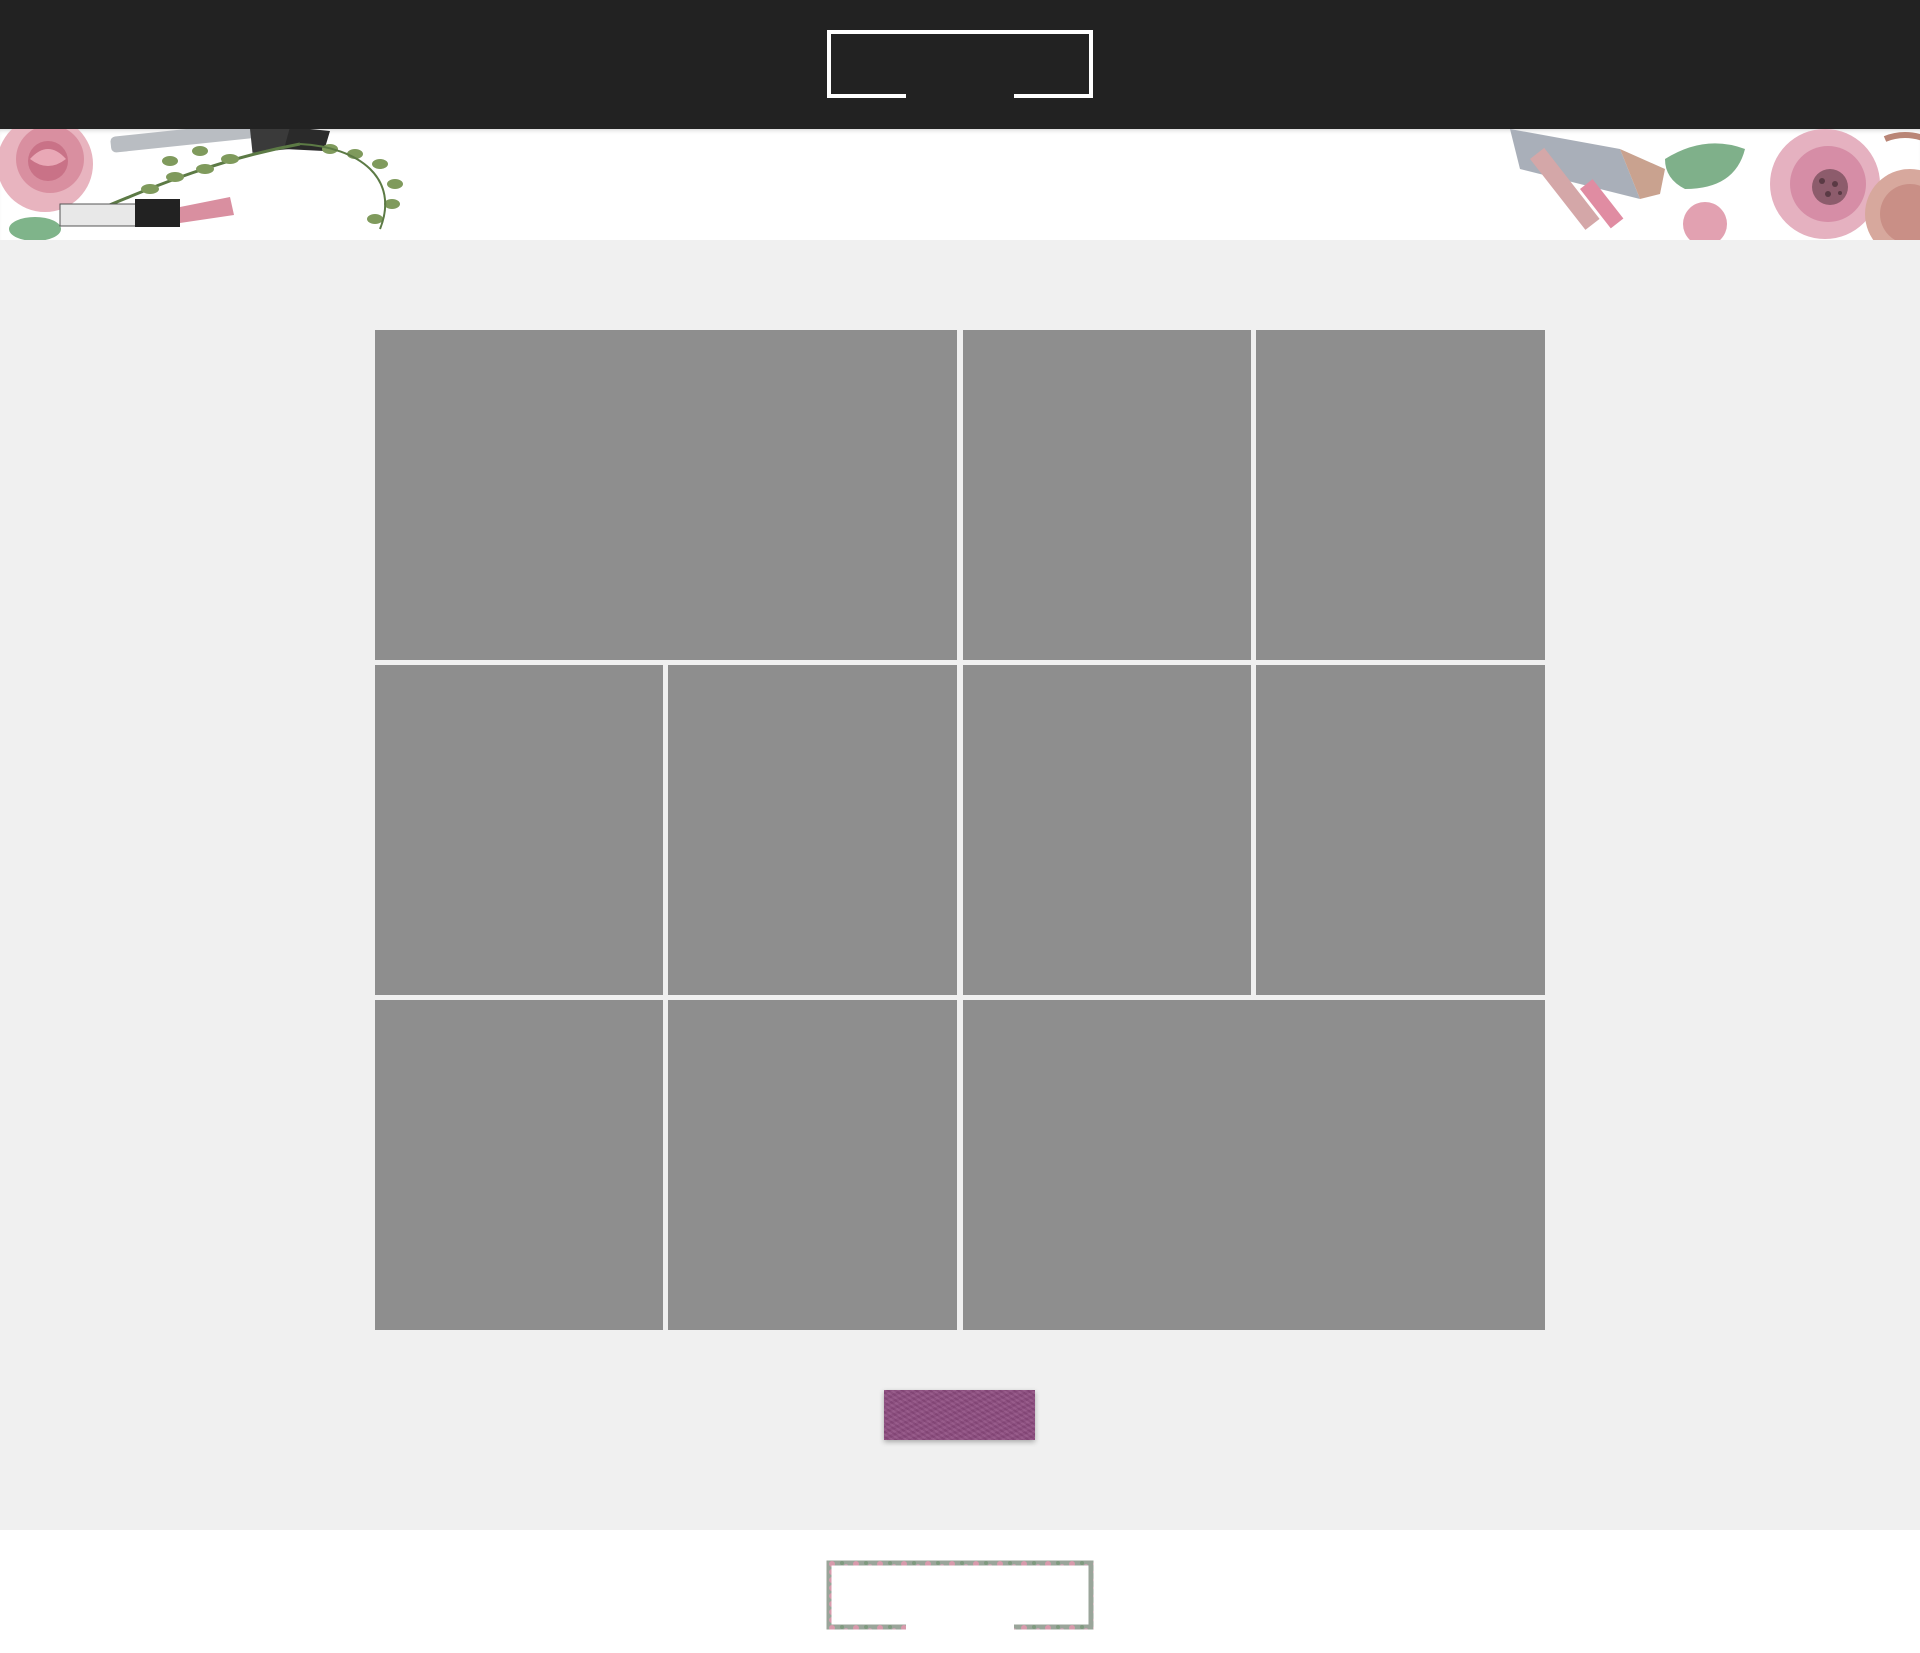 The image size is (1920, 1653). Describe the element at coordinates (1715, 184) in the screenshot. I see `floral-makeup-right-illustration` at that location.